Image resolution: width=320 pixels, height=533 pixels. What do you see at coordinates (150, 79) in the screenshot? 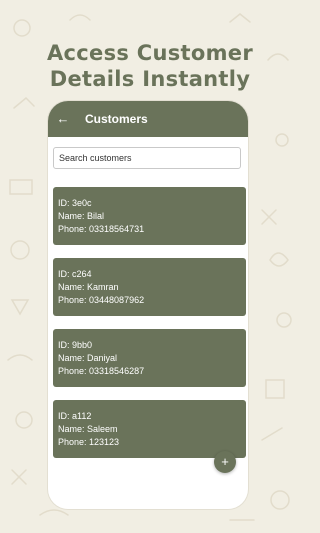
I see `promo-headline-line-2: Details Instantly` at bounding box center [150, 79].